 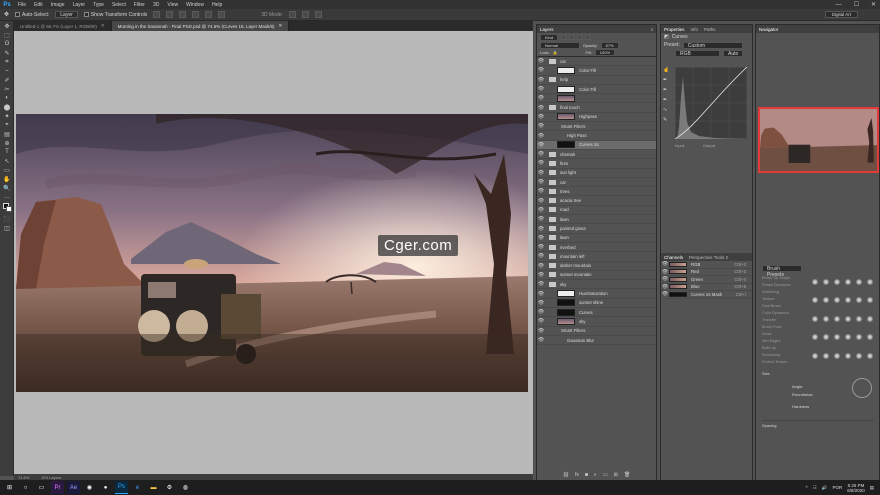 I want to click on layer-row: 👁 Gaussian Blur, so click(x=596, y=341).